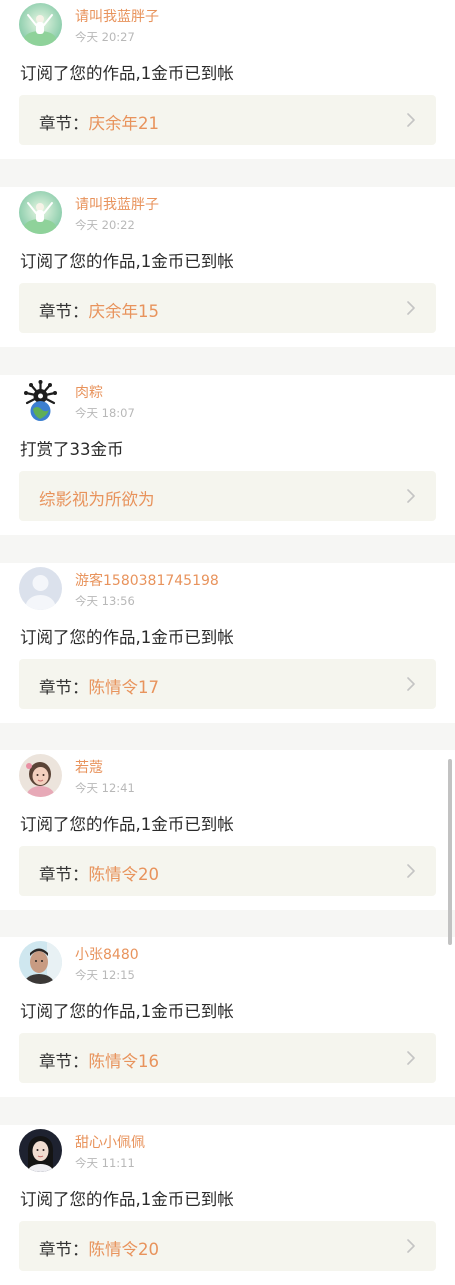 The width and height of the screenshot is (455, 1285). I want to click on chapter-link: 章节：陈情令16, so click(227, 1058).